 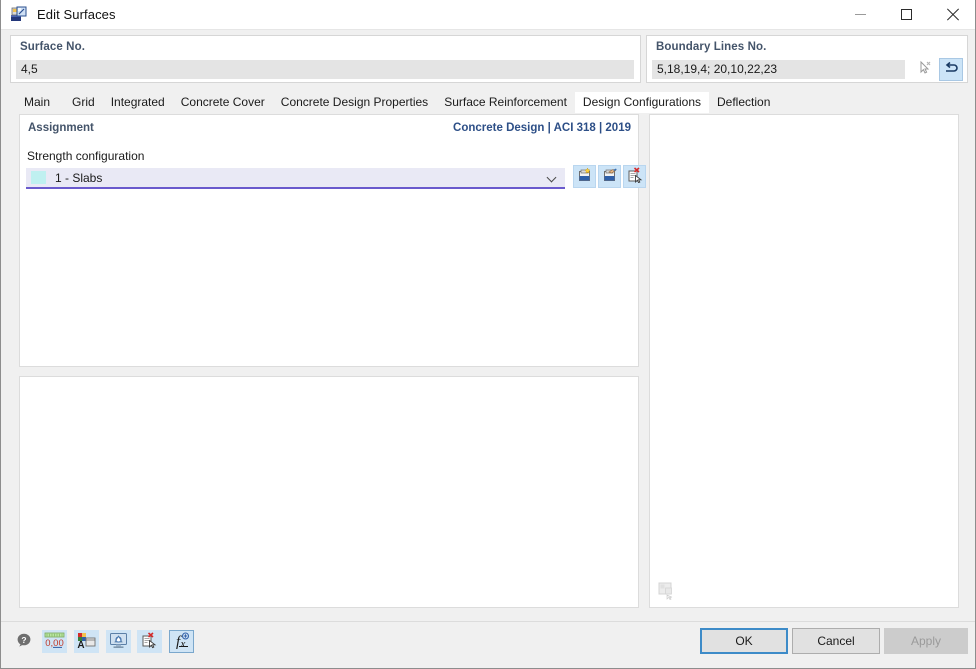 I want to click on formula-button: f x, so click(x=181, y=641).